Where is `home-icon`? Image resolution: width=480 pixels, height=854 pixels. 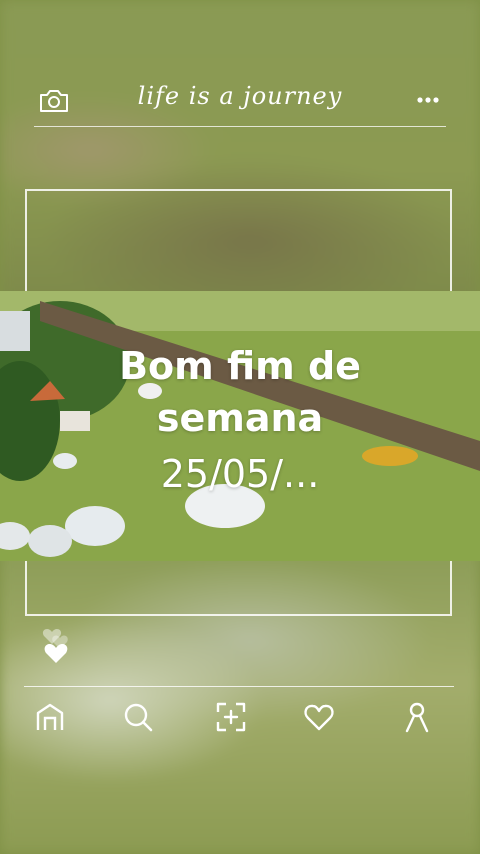 home-icon is located at coordinates (50, 717).